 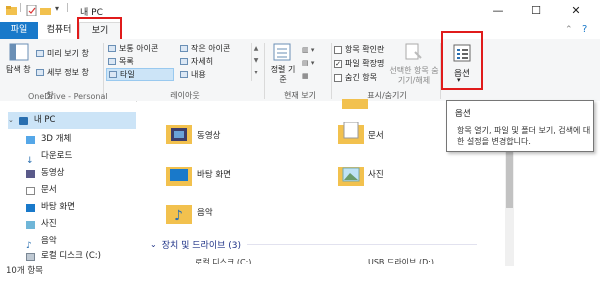 I want to click on file-extensions-toggle: ✓ 파일 확장명, so click(x=359, y=63).